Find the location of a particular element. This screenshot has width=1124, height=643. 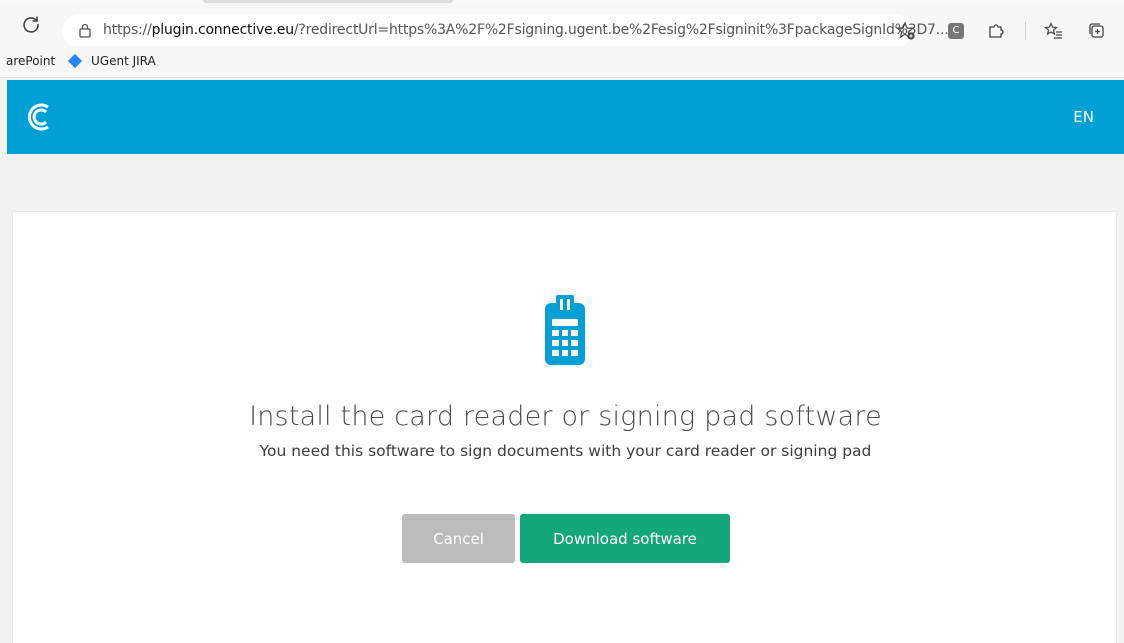

favorite-jira: UGent JIRA is located at coordinates (111, 61).